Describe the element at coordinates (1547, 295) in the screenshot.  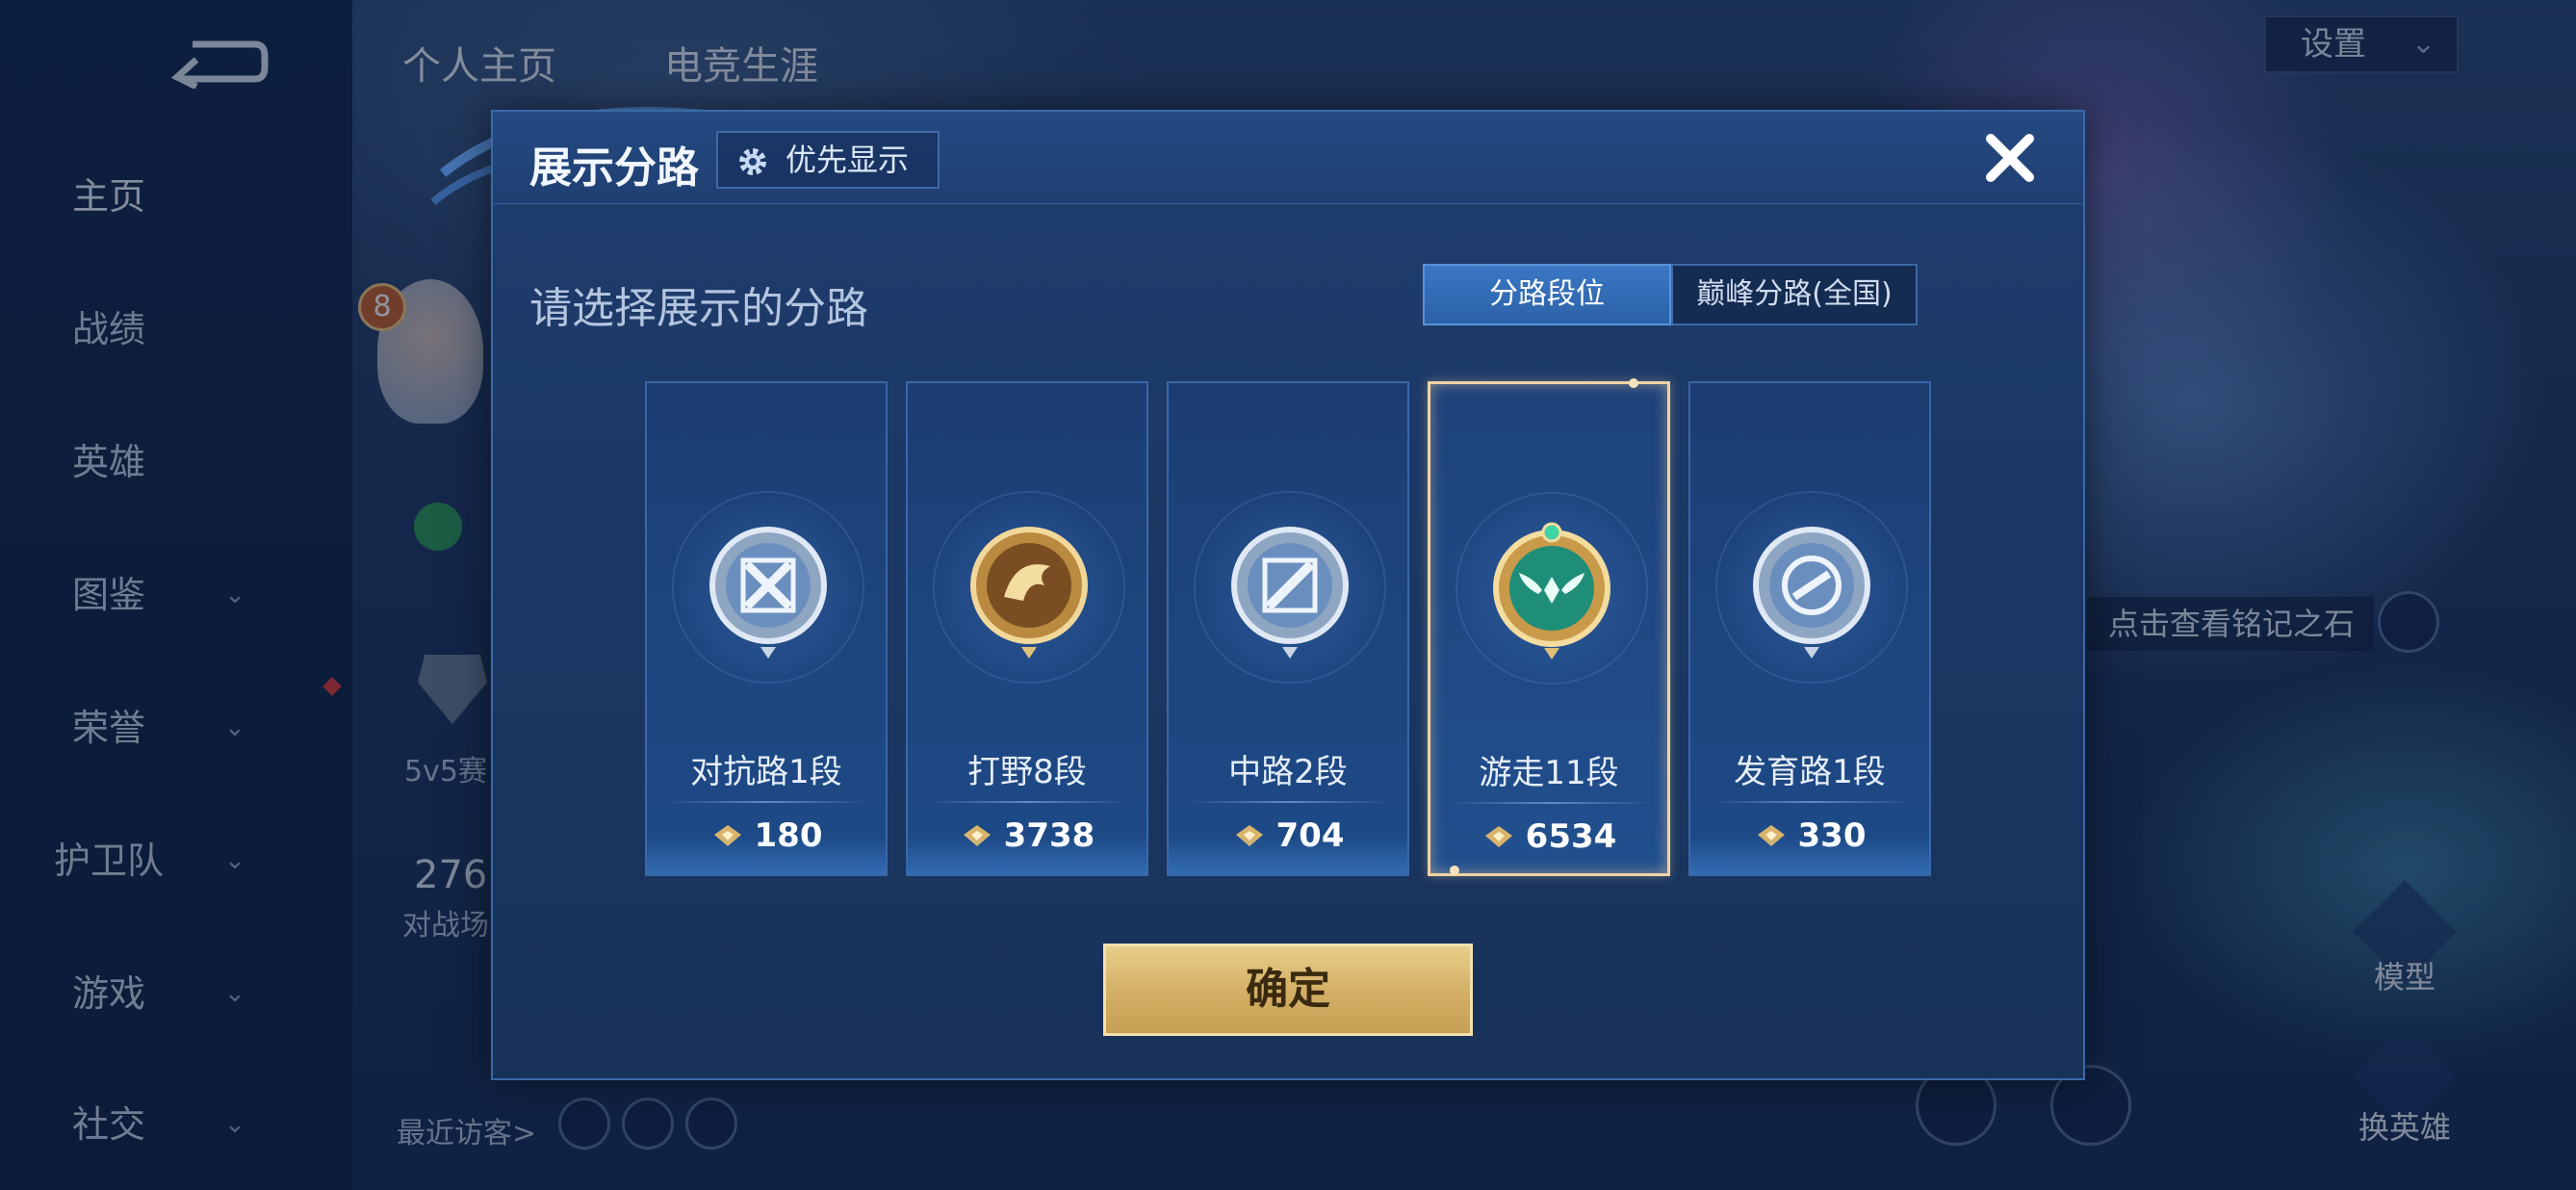
I see `tab-lane-rank: 分路段位` at that location.